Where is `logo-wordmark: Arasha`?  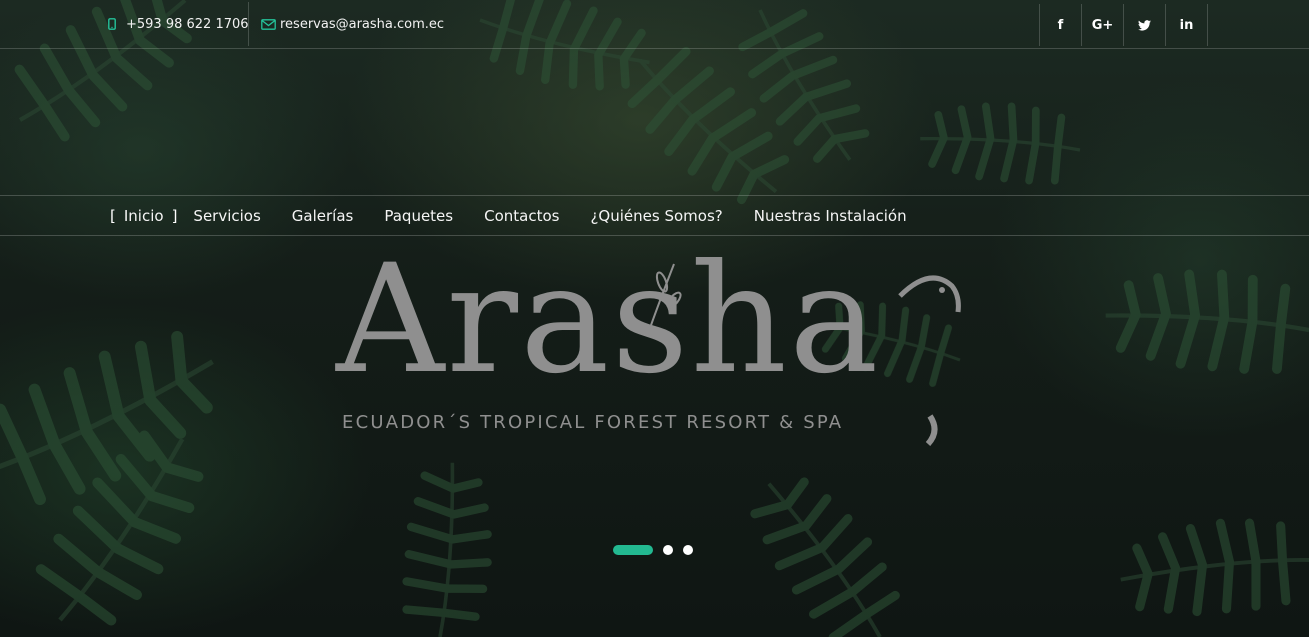 logo-wordmark: Arasha is located at coordinates (608, 320).